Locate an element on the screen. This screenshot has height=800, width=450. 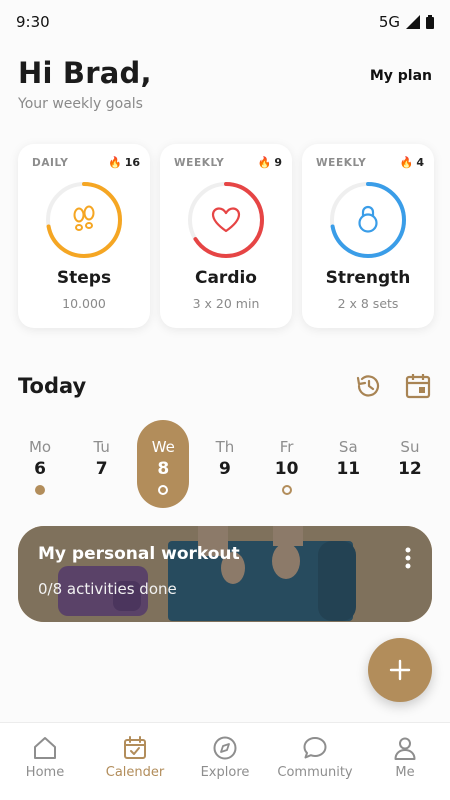
goal-card-strength: WEEKLY 🔥 4 Strength 2 x 8 sets is located at coordinates (368, 236).